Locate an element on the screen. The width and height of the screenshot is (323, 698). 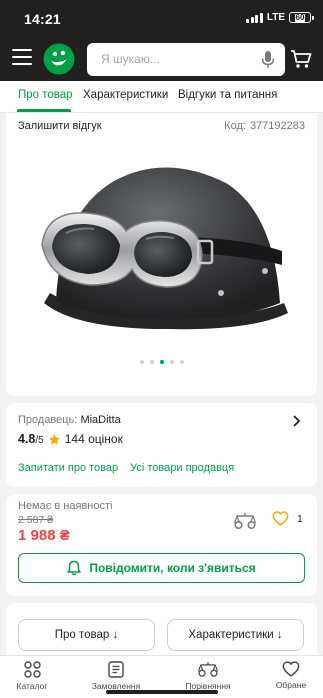
about-product-button: Про товар ↓ is located at coordinates (86, 635).